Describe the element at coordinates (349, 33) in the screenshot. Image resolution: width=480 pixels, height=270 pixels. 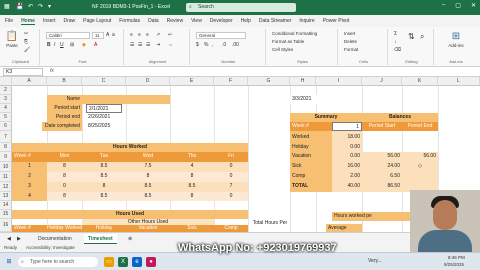
I see `insert-cells-button: Insert` at that location.